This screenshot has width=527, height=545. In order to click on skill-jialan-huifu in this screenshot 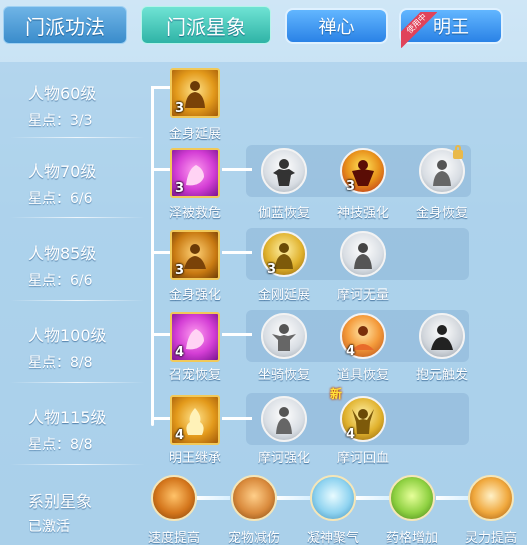, I will do `click(284, 171)`.